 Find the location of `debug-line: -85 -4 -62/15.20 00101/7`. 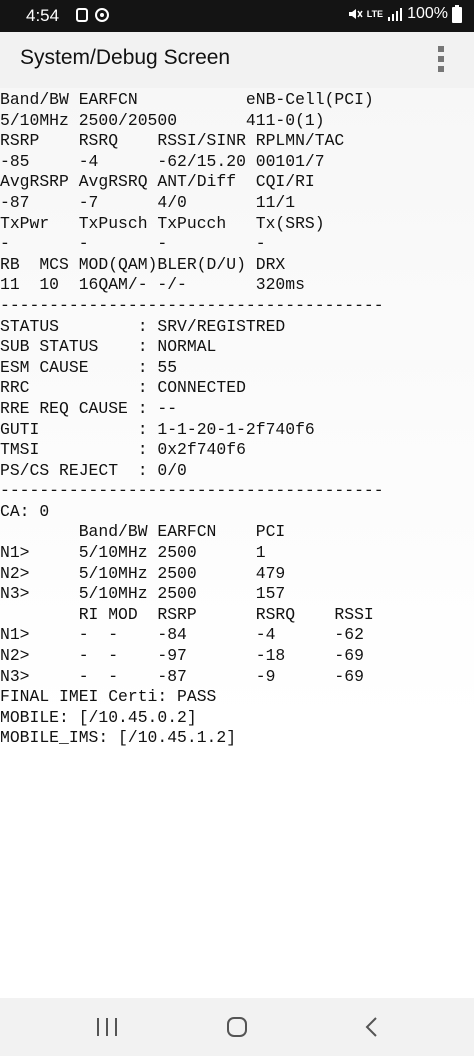

debug-line: -85 -4 -62/15.20 00101/7 is located at coordinates (162, 161).